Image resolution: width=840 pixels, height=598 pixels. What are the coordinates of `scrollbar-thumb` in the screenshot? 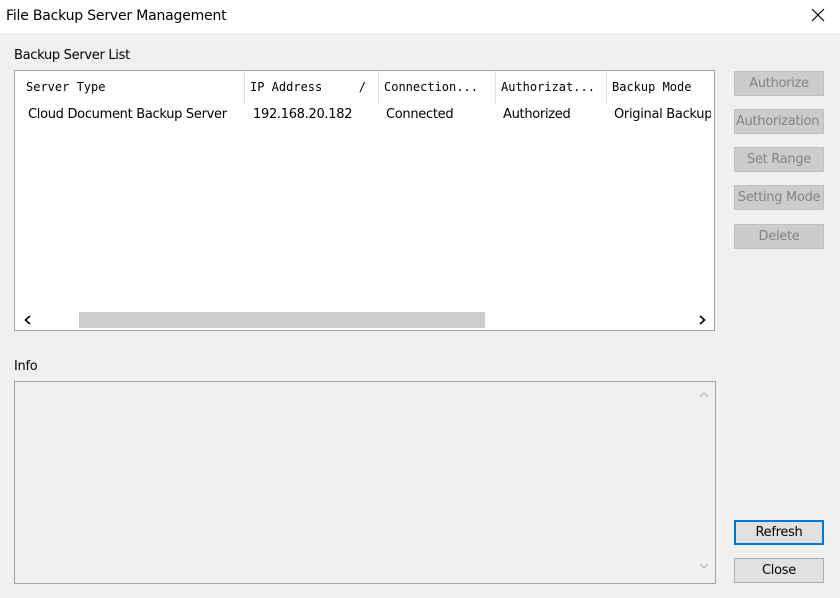 It's located at (282, 320).